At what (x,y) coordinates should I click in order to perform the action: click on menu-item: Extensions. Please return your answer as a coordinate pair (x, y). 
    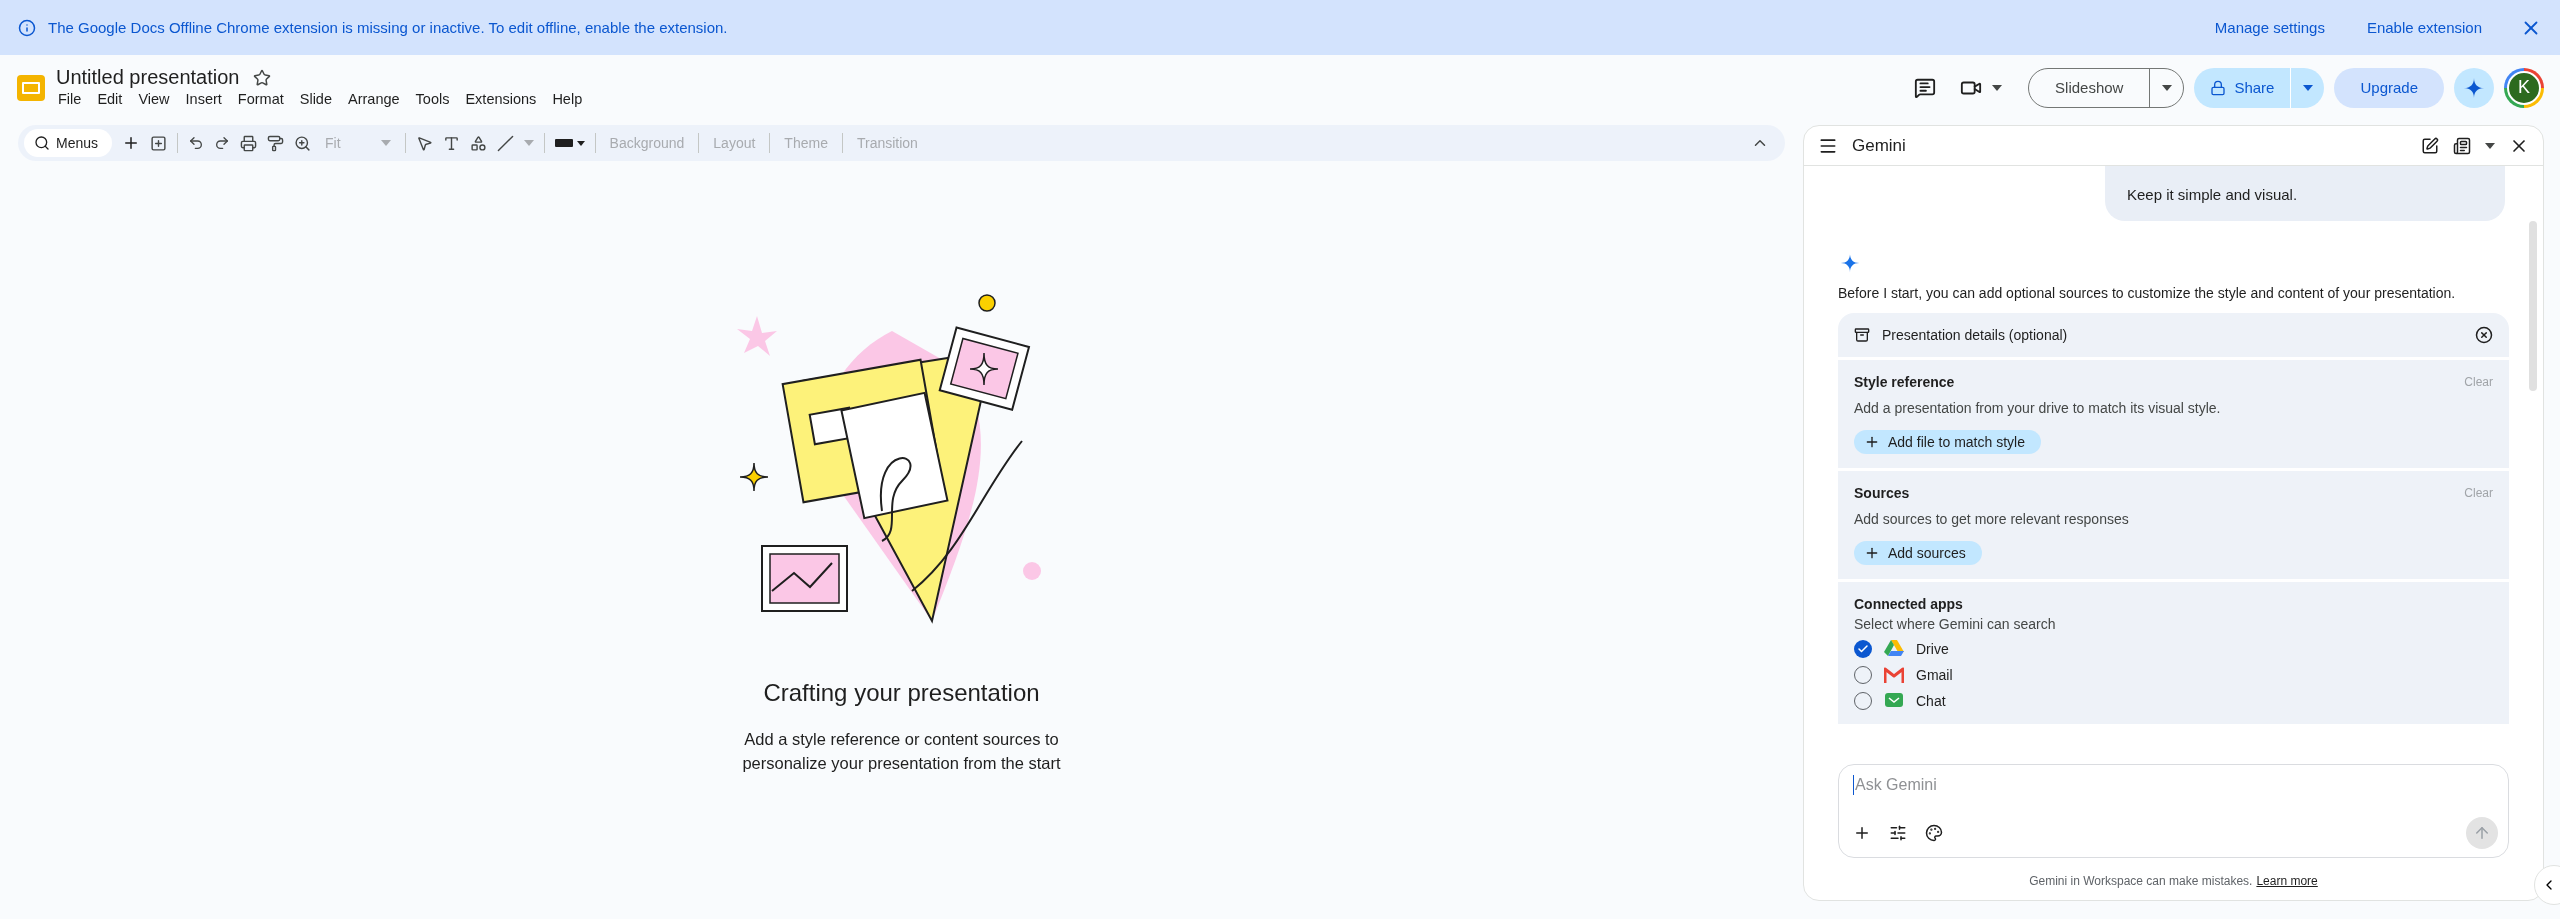
    Looking at the image, I should click on (501, 99).